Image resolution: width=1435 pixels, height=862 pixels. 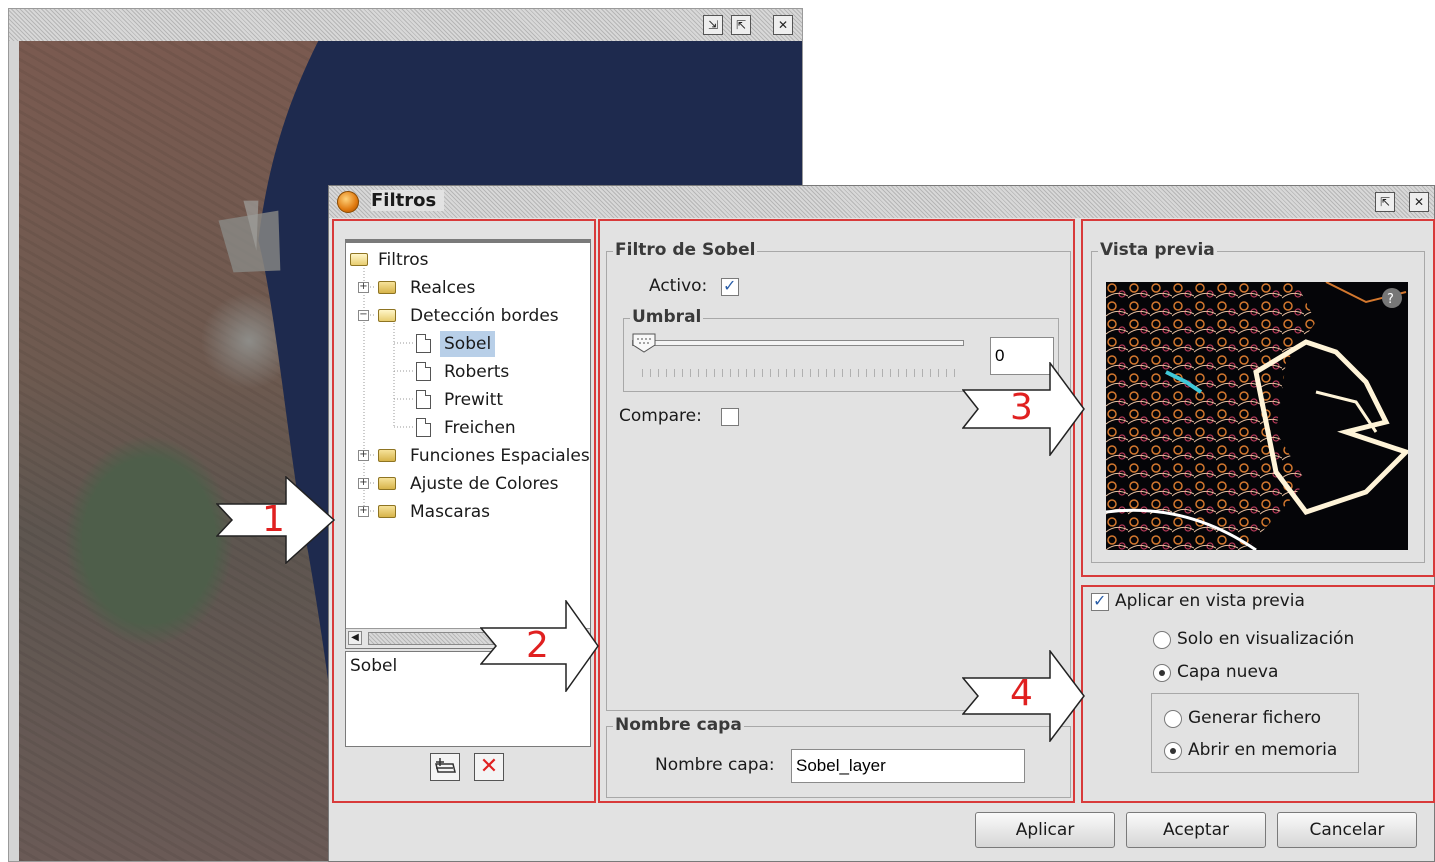 What do you see at coordinates (473, 400) in the screenshot?
I see `tree-item-label: Prewitt` at bounding box center [473, 400].